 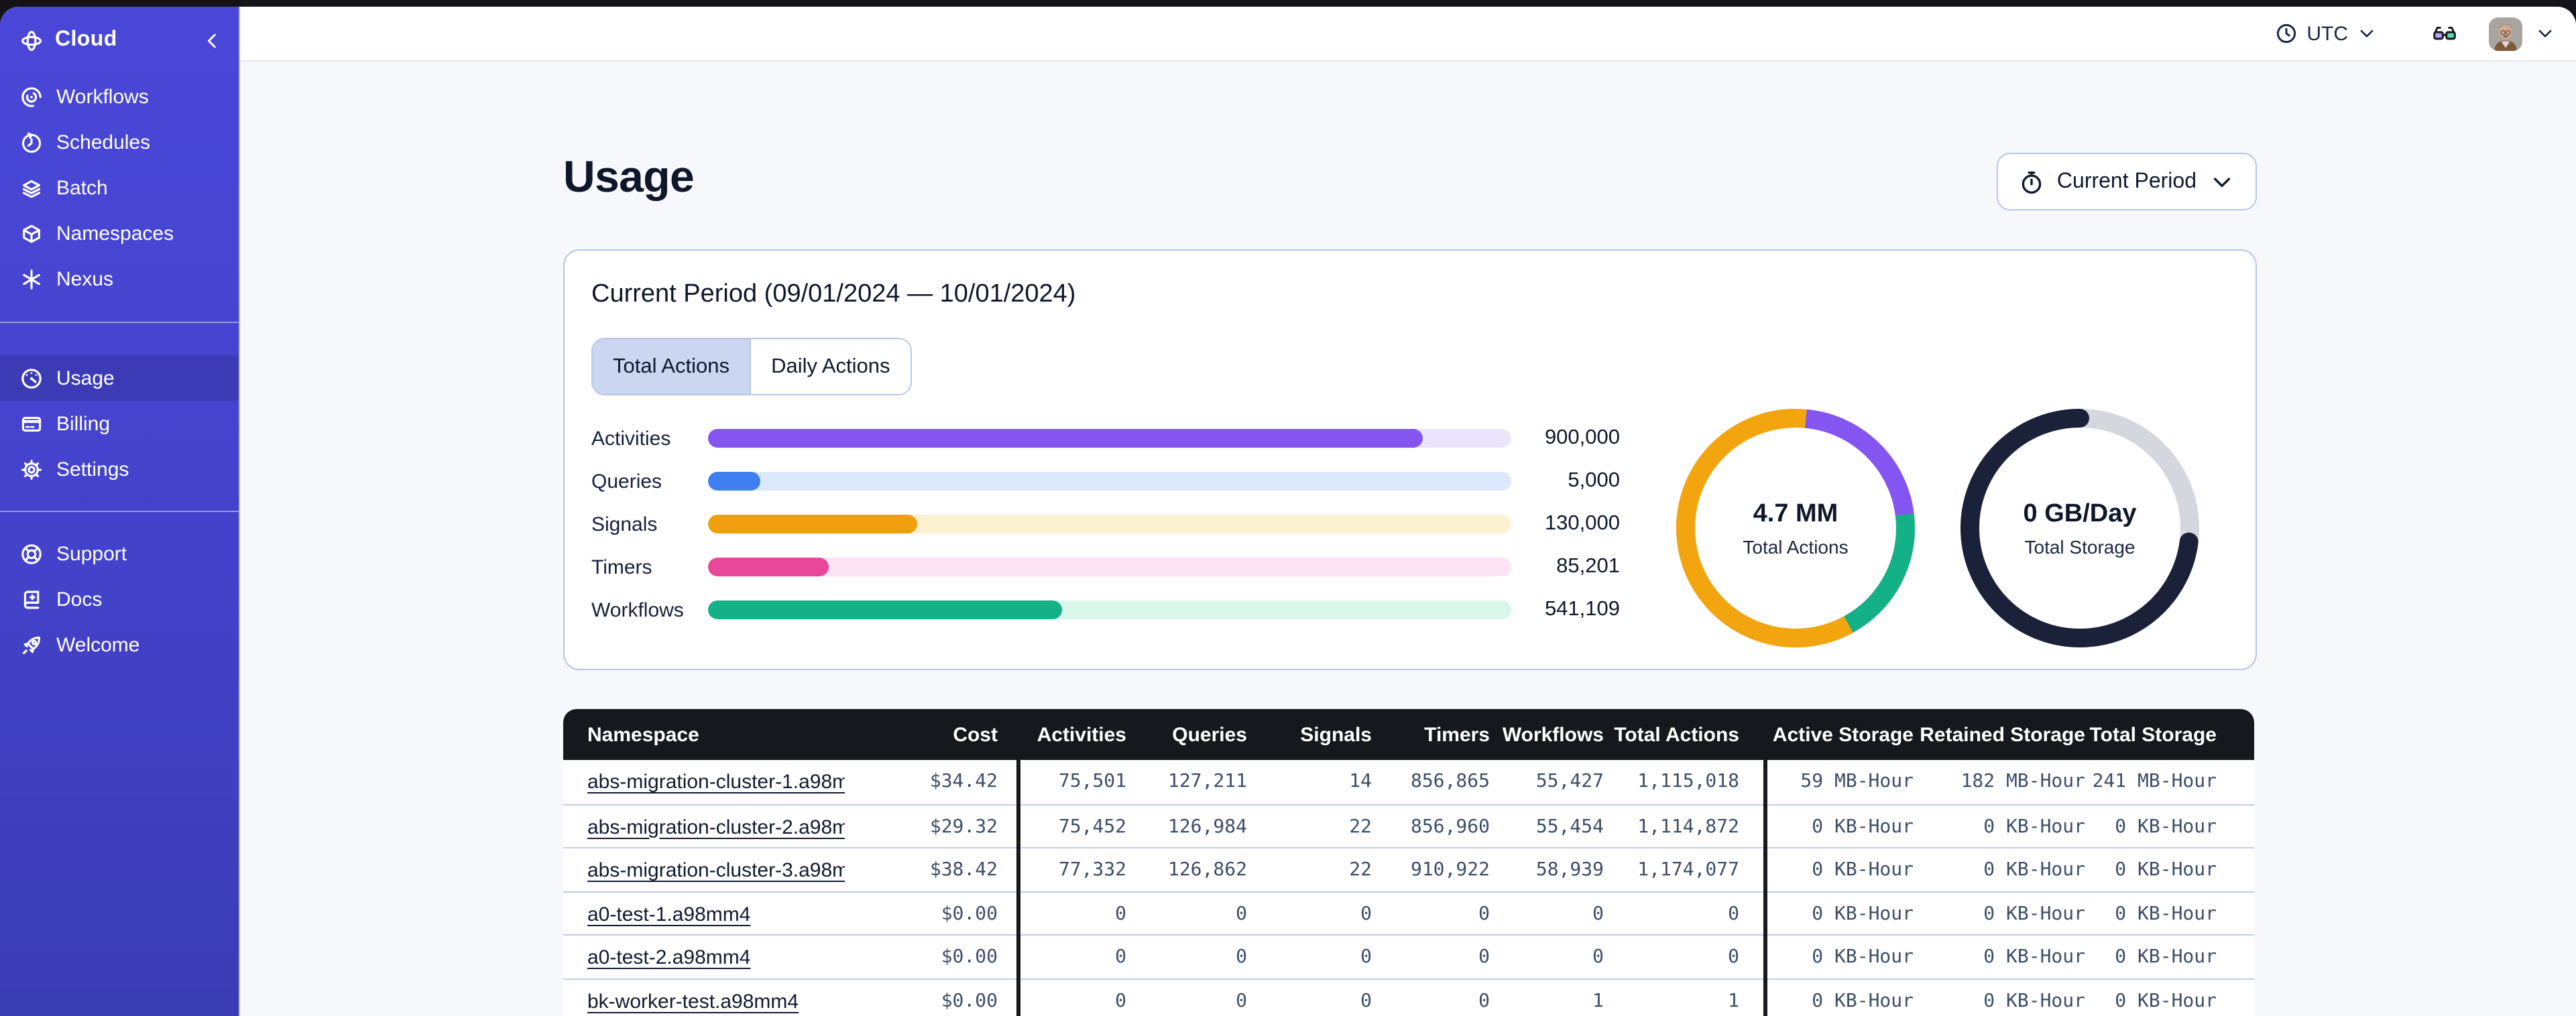 I want to click on sidebar-nav-primary: Workflows Schedules Batch Namespaces Nexus, so click(x=119, y=188).